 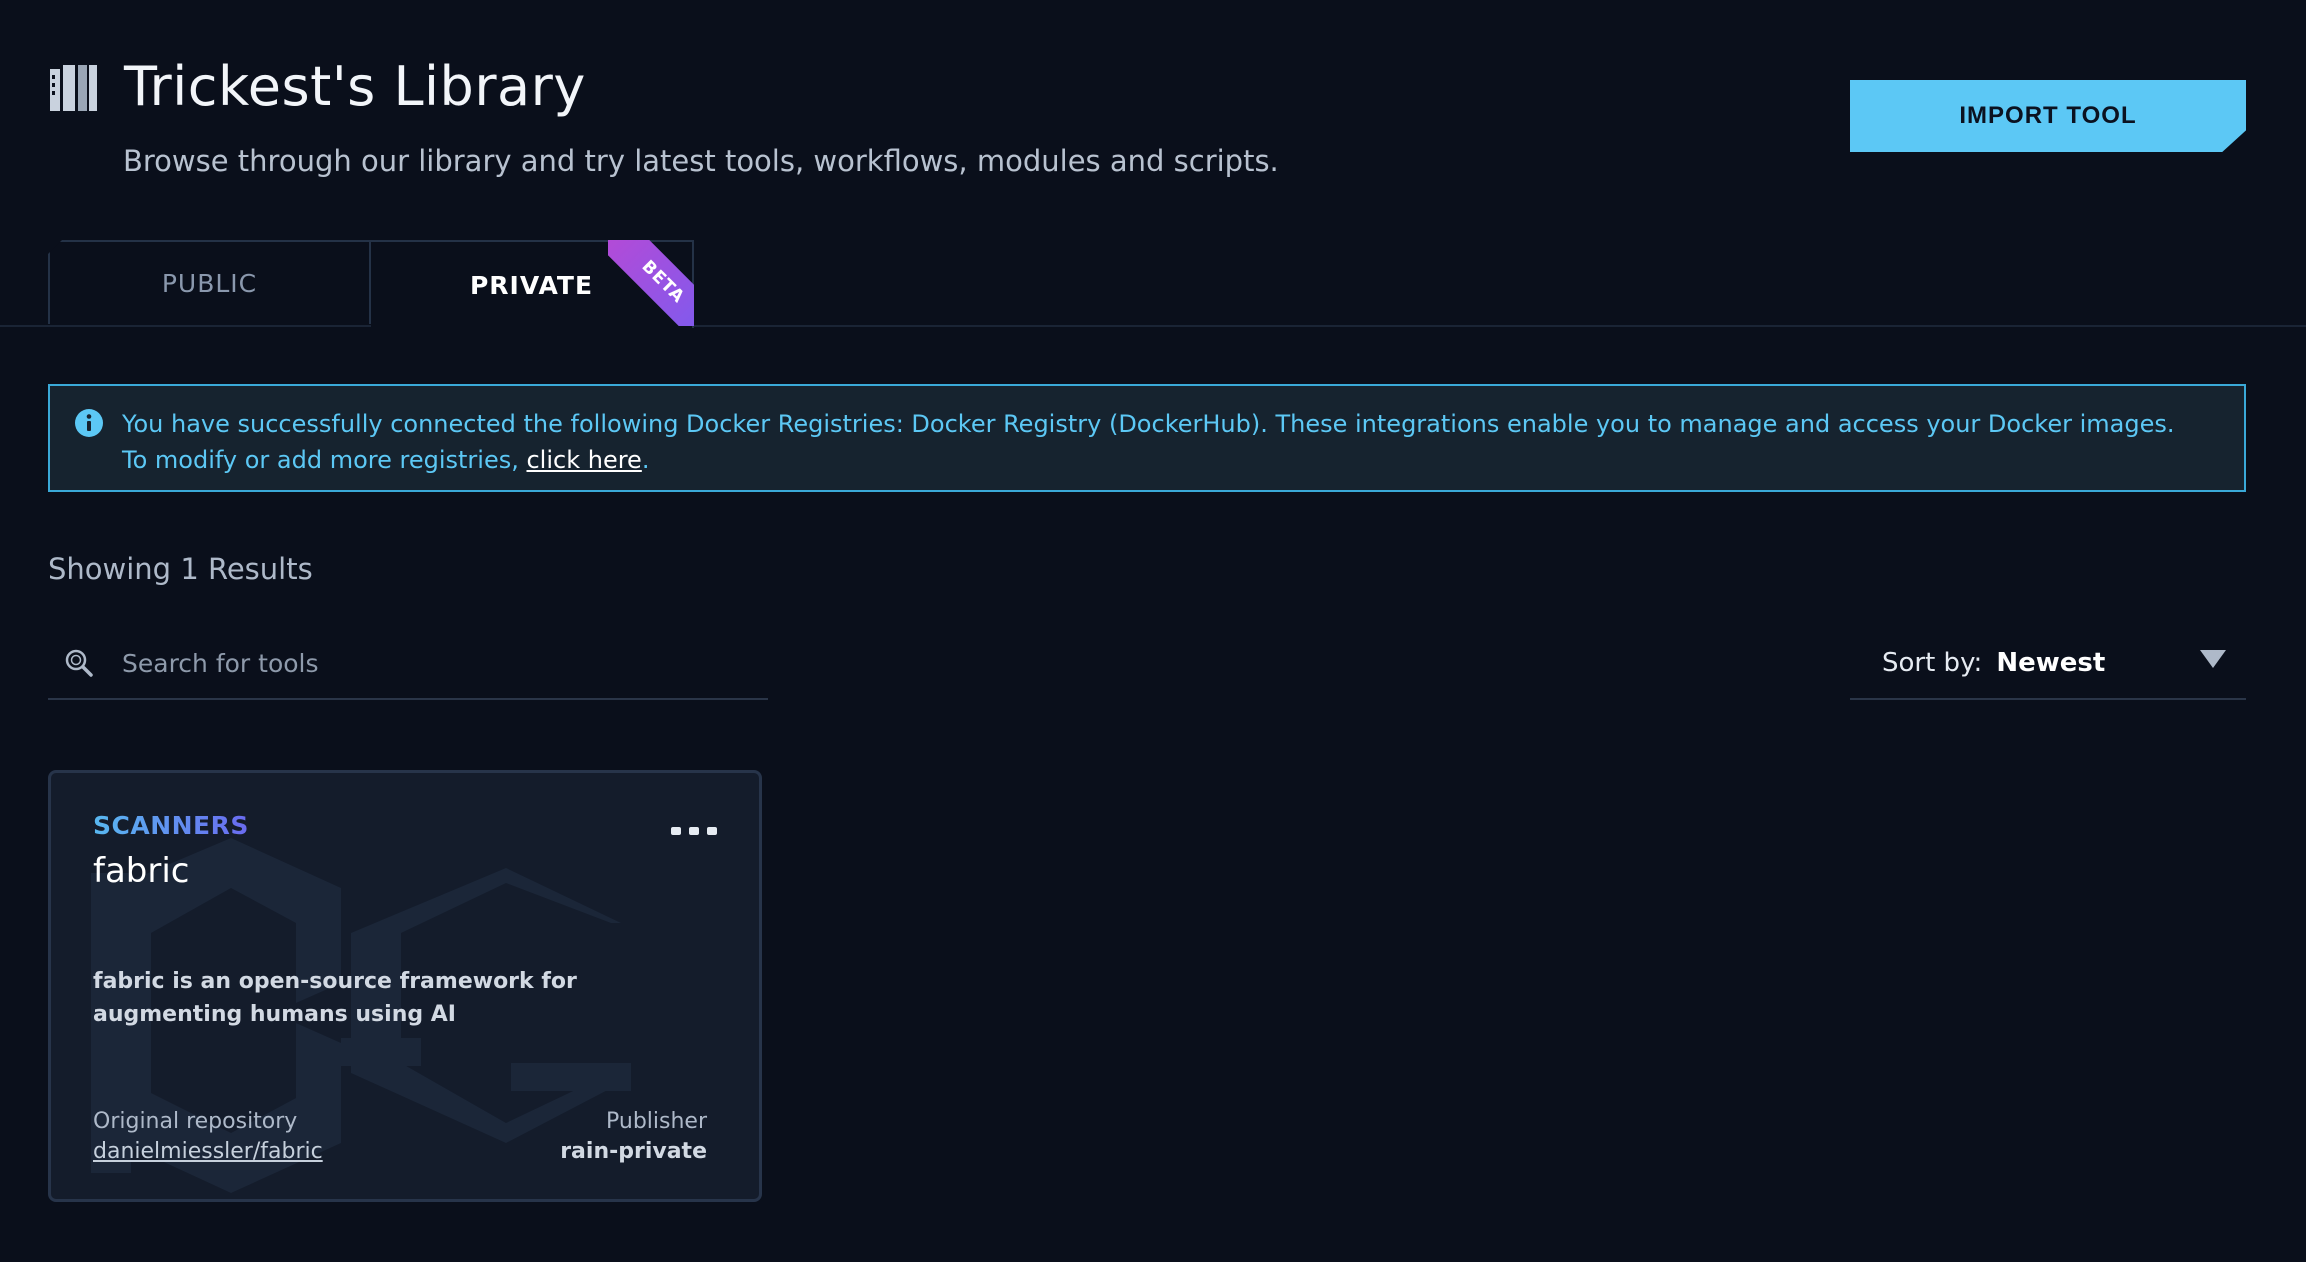 I want to click on search-bar, so click(x=408, y=664).